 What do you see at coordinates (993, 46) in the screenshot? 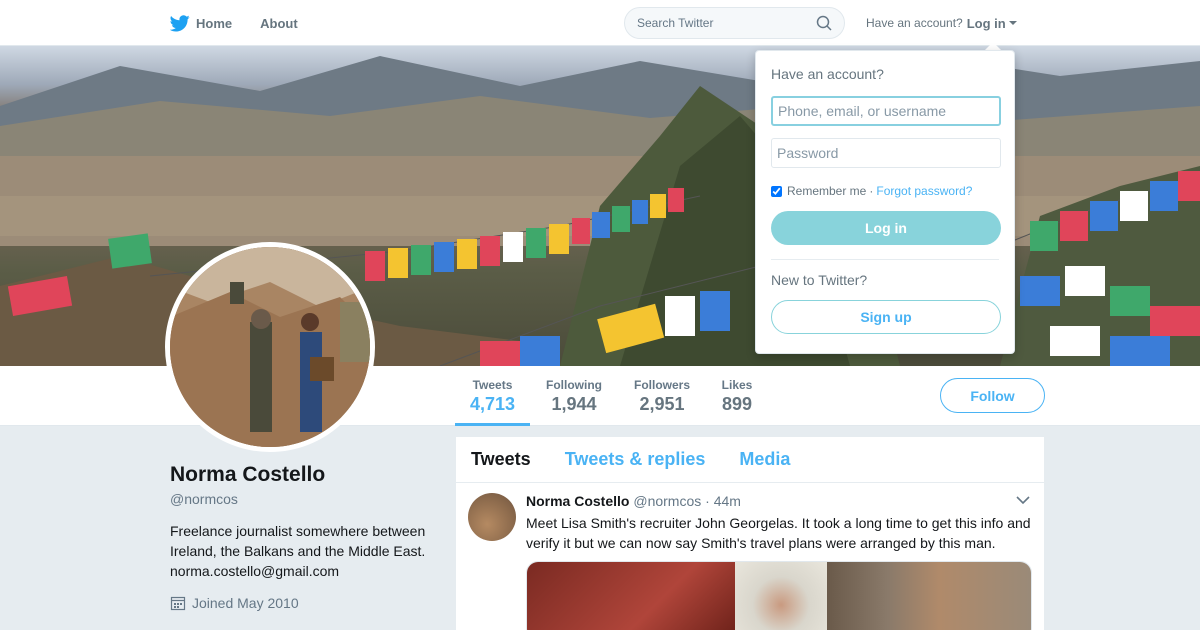
I see `dropdown-arrow` at bounding box center [993, 46].